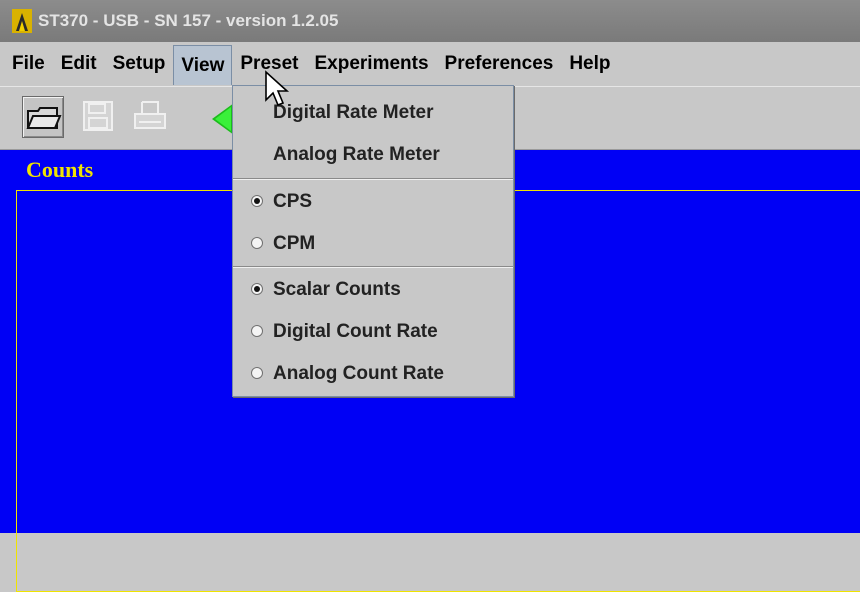 This screenshot has height=592, width=860. Describe the element at coordinates (371, 64) in the screenshot. I see `menu-experiments: Experiments` at that location.